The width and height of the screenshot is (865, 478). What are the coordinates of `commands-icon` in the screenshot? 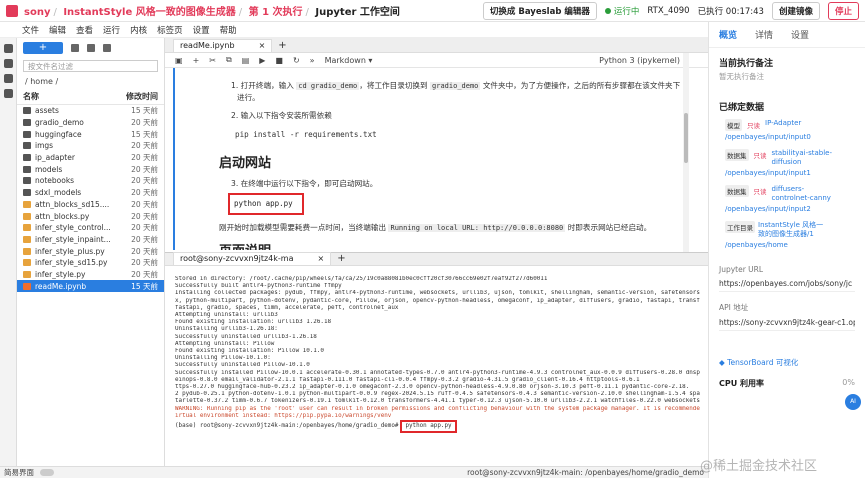 It's located at (8, 78).